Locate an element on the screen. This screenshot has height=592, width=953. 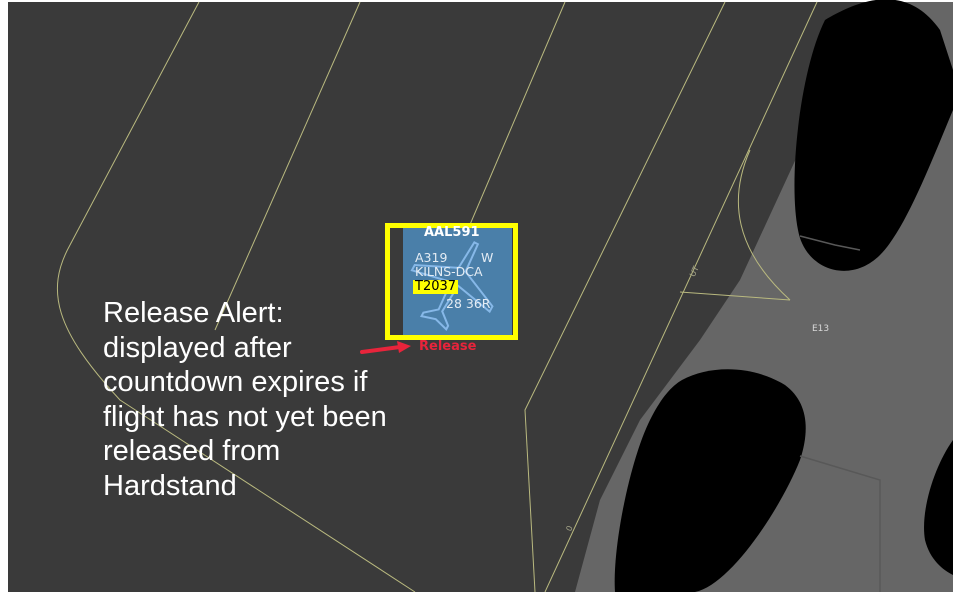
flight-callsign: AAL591 is located at coordinates (452, 232).